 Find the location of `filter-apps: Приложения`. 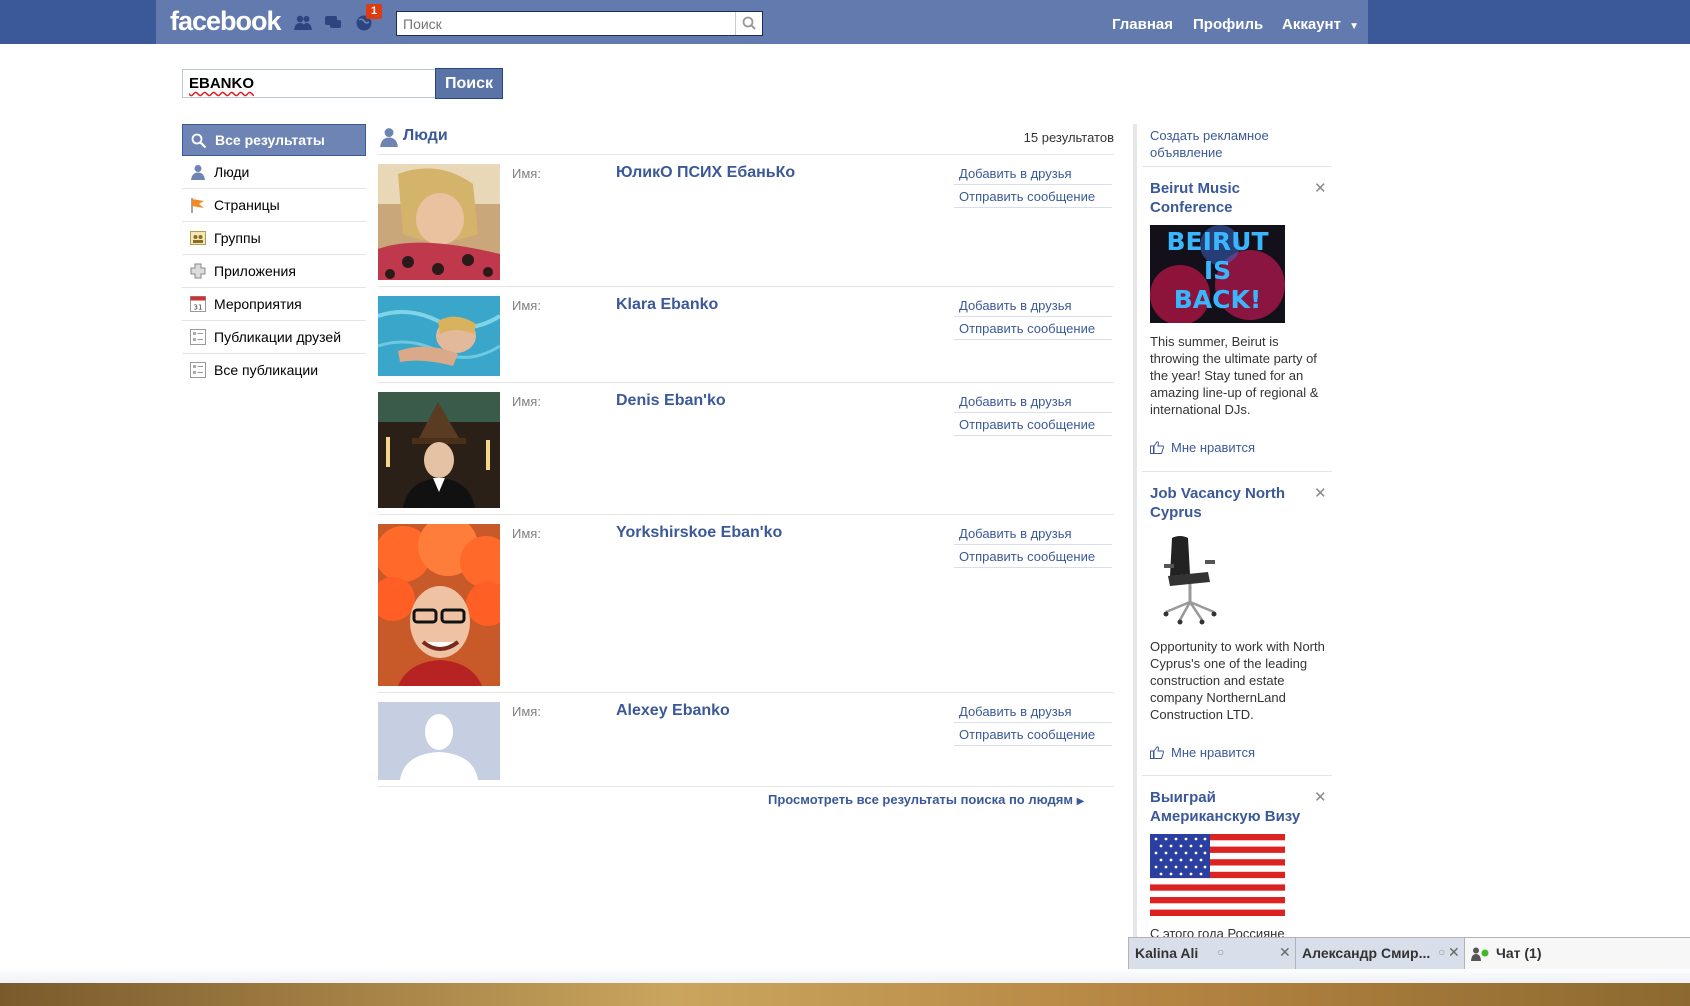

filter-apps: Приложения is located at coordinates (274, 271).